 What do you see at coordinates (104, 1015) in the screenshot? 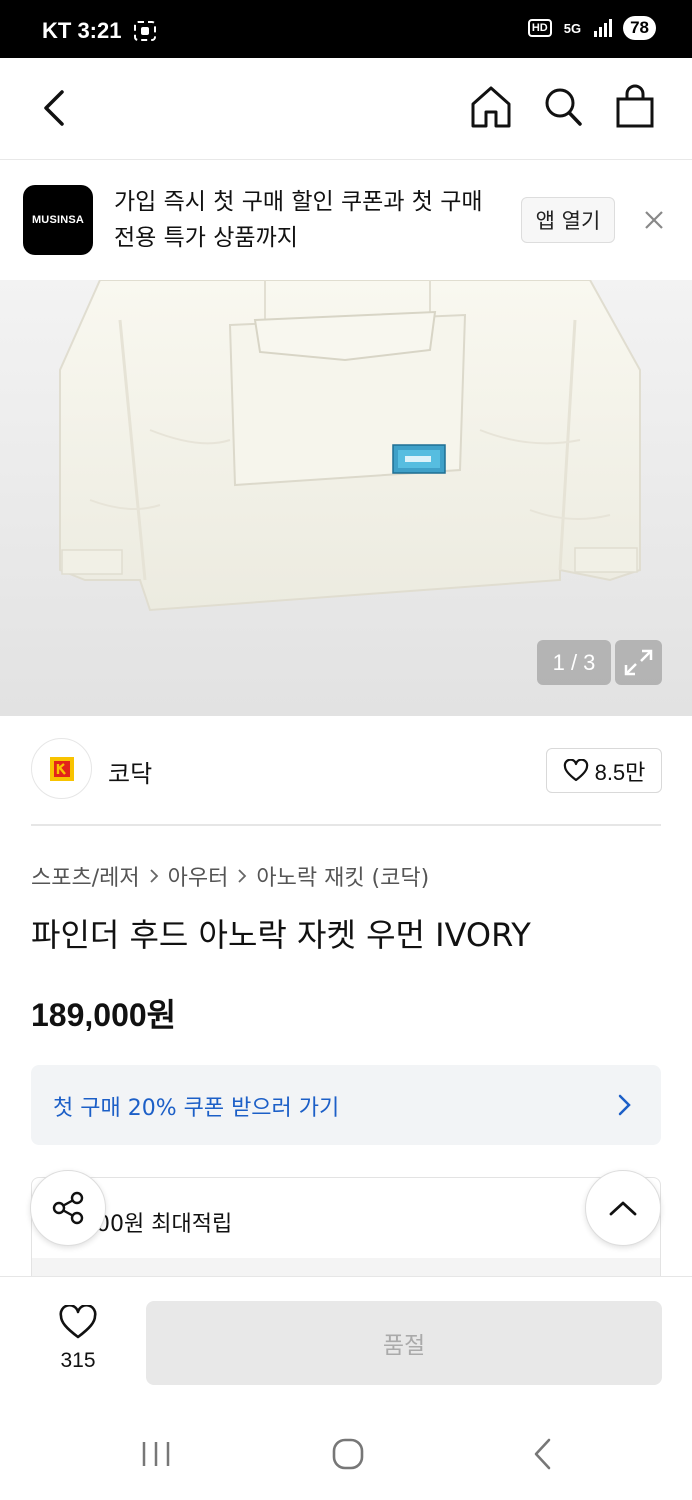
I see `product-price: 189,000원` at bounding box center [104, 1015].